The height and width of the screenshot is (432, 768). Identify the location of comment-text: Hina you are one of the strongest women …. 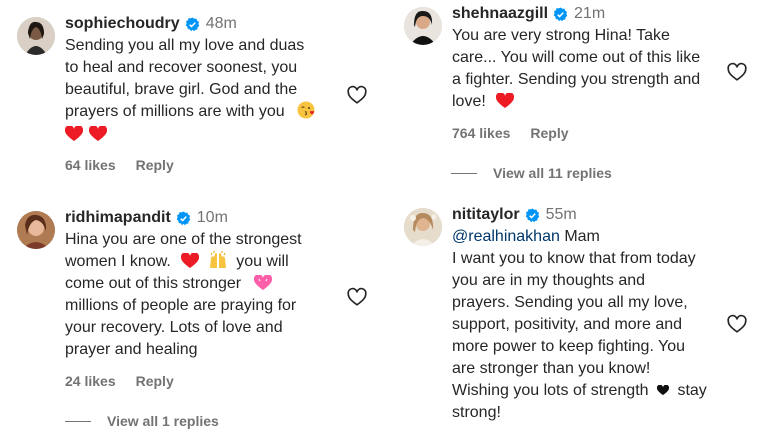
(183, 294).